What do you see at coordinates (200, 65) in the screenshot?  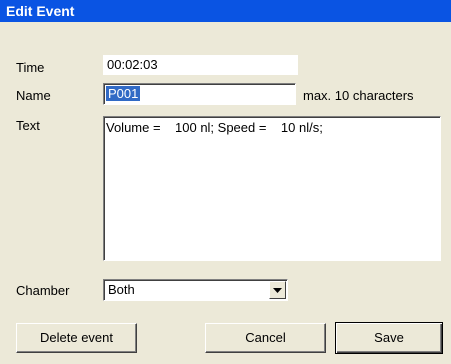 I see `time-field: 00:02:03` at bounding box center [200, 65].